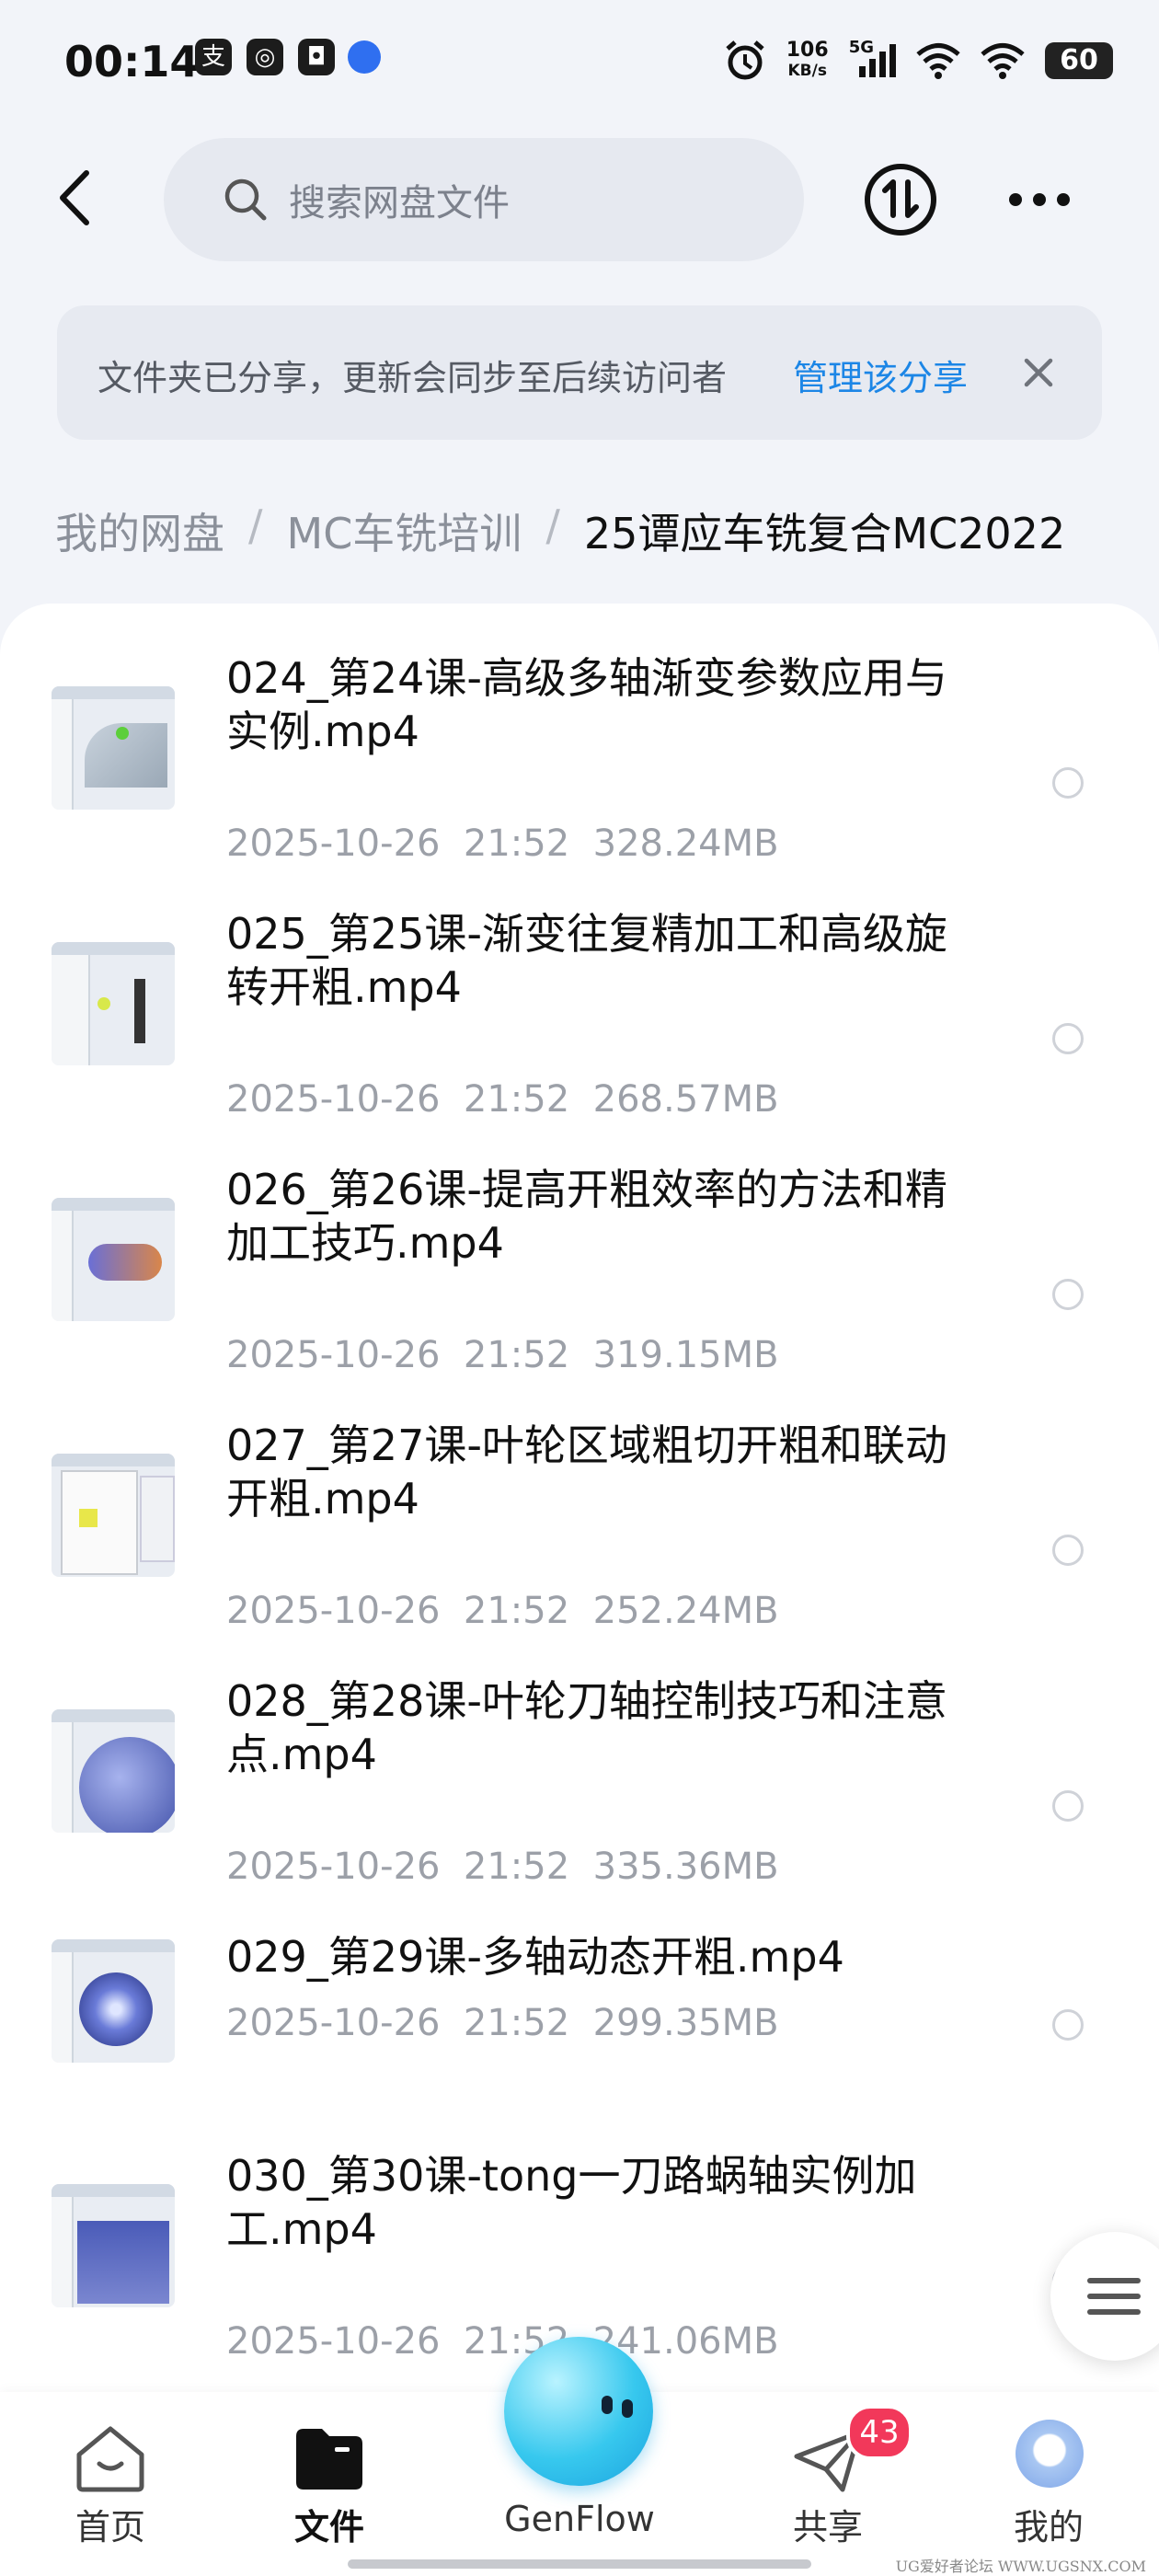 The image size is (1159, 2576). What do you see at coordinates (404, 530) in the screenshot?
I see `breadcrumb-item-parent: MC车铣培训` at bounding box center [404, 530].